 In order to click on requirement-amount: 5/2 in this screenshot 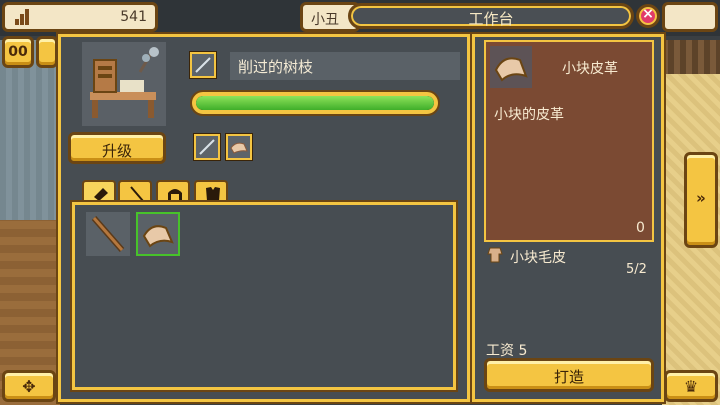, I will do `click(636, 269)`.